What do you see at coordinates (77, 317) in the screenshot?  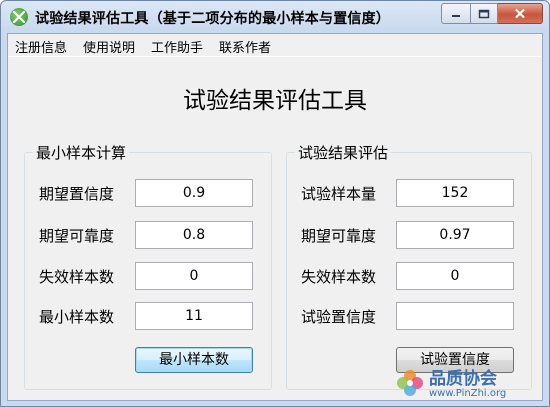 I see `min-sample-size-label: 最小样本数` at bounding box center [77, 317].